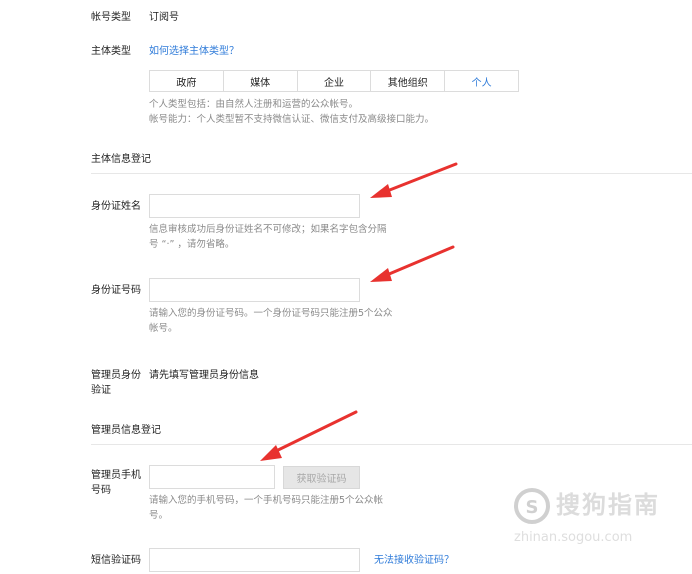 This screenshot has height=574, width=692. Describe the element at coordinates (159, 515) in the screenshot. I see `phone-hint-2: 号。` at that location.